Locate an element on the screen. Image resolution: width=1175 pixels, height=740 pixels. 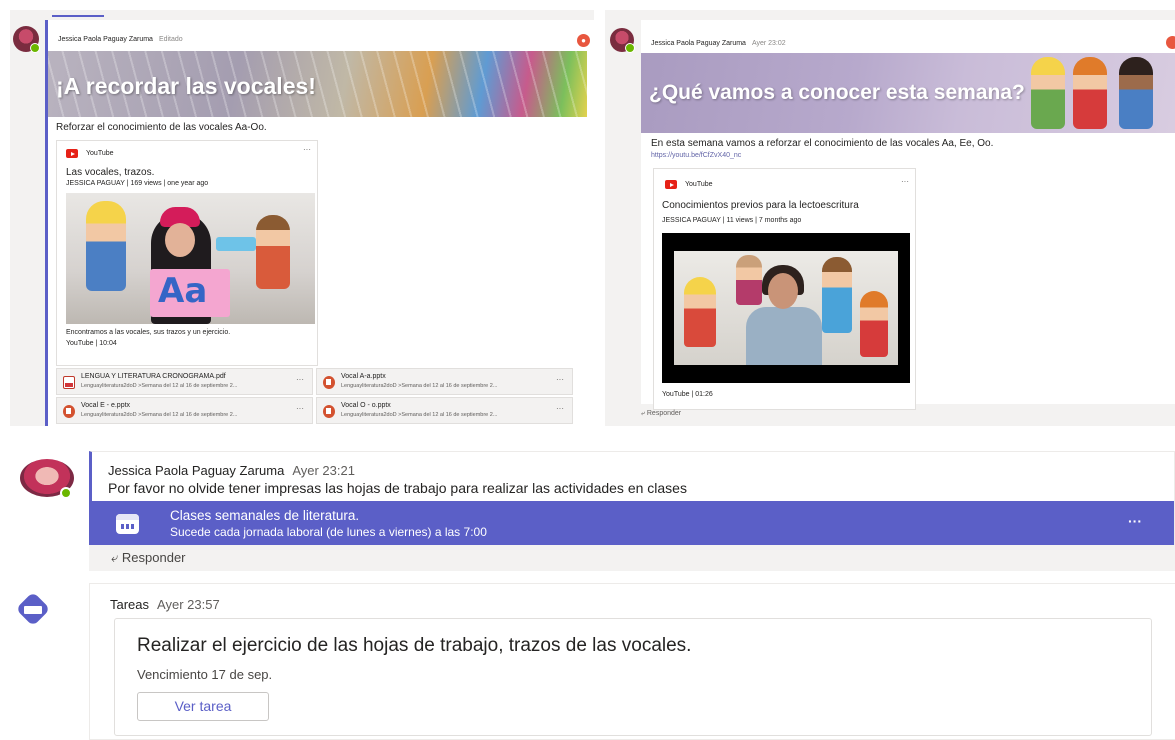
reaction-icon: ● is located at coordinates (583, 40).